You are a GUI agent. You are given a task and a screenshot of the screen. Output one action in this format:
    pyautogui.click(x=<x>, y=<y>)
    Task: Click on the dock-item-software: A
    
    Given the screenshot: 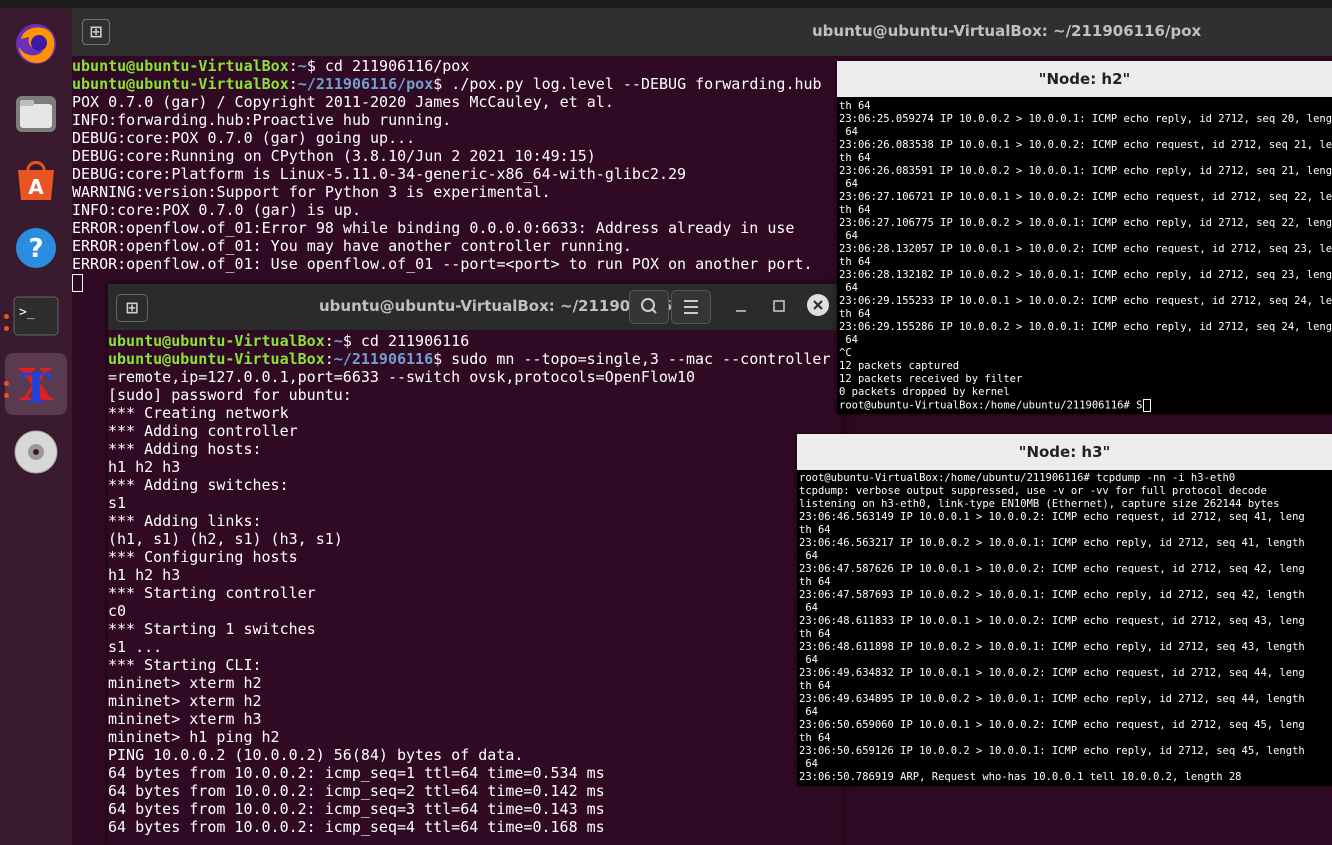 What is the action you would take?
    pyautogui.click(x=36, y=180)
    